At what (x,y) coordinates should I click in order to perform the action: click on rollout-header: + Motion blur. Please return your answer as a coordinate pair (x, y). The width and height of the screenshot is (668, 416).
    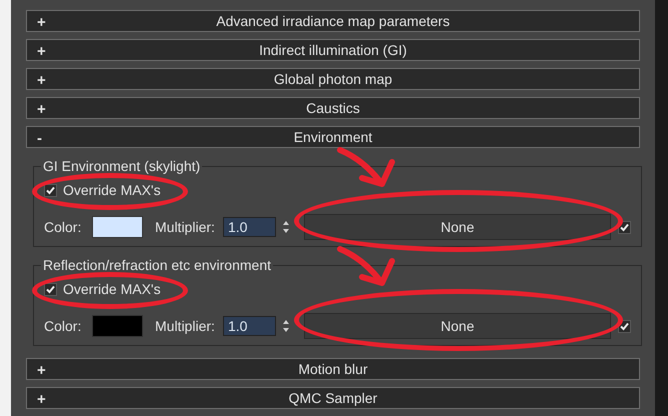
    Looking at the image, I should click on (333, 369).